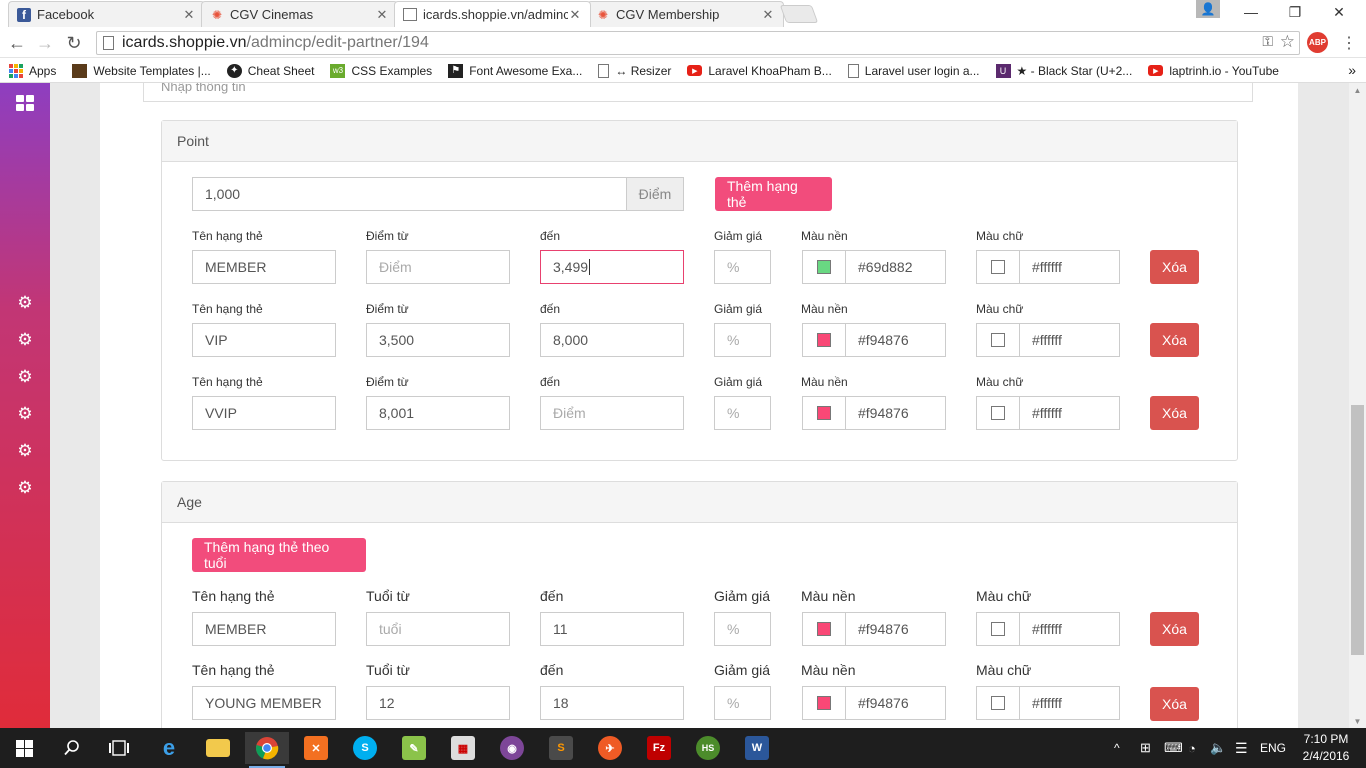 The image size is (1366, 768). Describe the element at coordinates (1208, 9) in the screenshot. I see `user-profile-icon: 👤` at that location.